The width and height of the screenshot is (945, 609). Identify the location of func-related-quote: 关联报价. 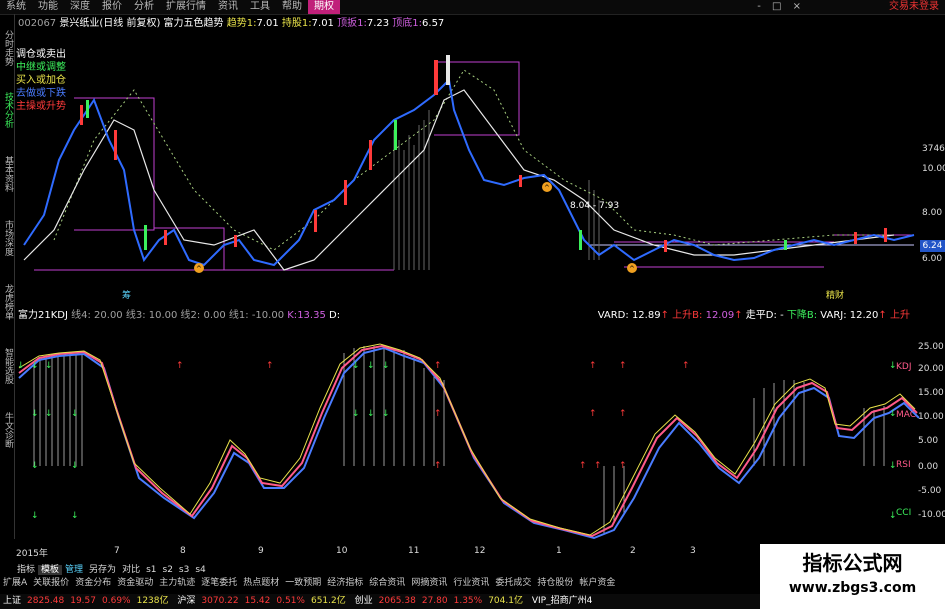
(51, 583).